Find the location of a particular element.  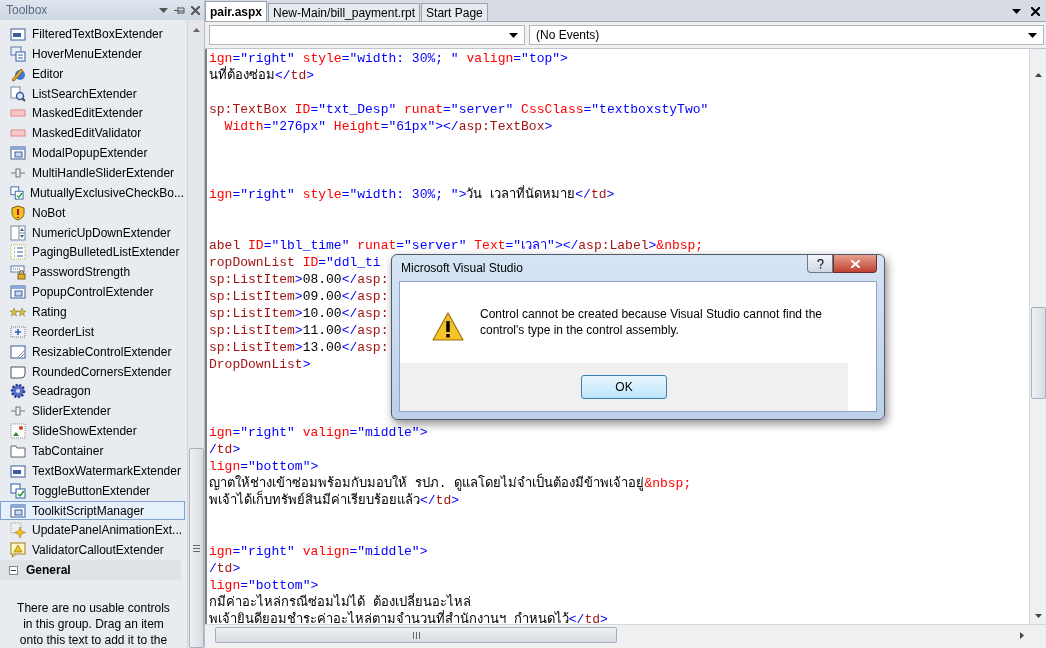

code-line: sp:ListItem>11.00</asp: is located at coordinates (298, 330).